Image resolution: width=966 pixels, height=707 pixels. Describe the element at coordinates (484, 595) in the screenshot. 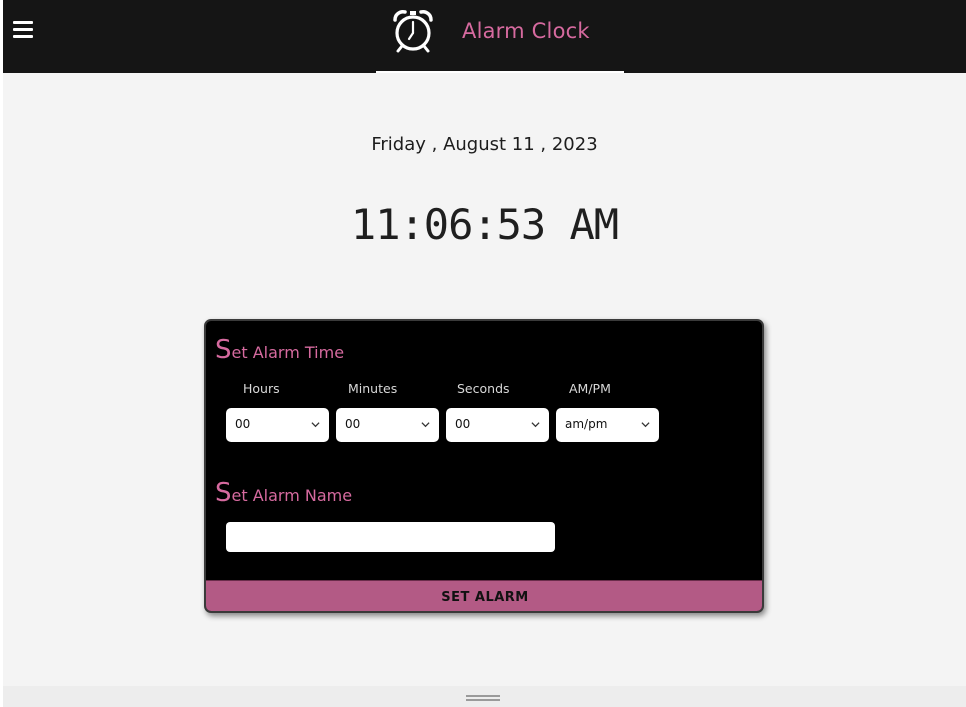

I see `set-alarm-button: SET ALARM` at that location.